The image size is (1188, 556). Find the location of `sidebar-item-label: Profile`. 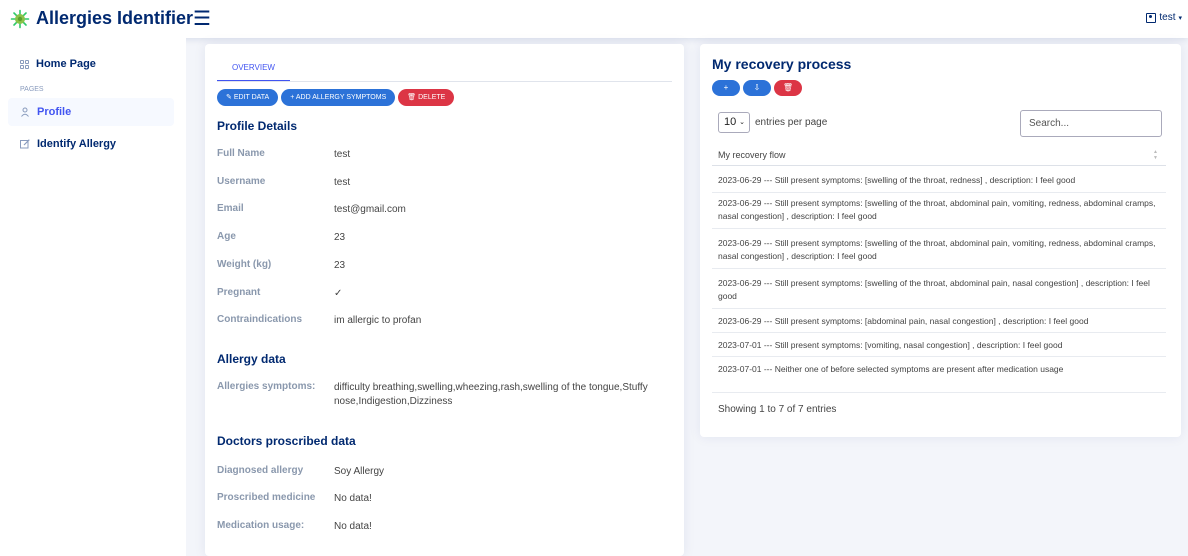

sidebar-item-label: Profile is located at coordinates (54, 112).